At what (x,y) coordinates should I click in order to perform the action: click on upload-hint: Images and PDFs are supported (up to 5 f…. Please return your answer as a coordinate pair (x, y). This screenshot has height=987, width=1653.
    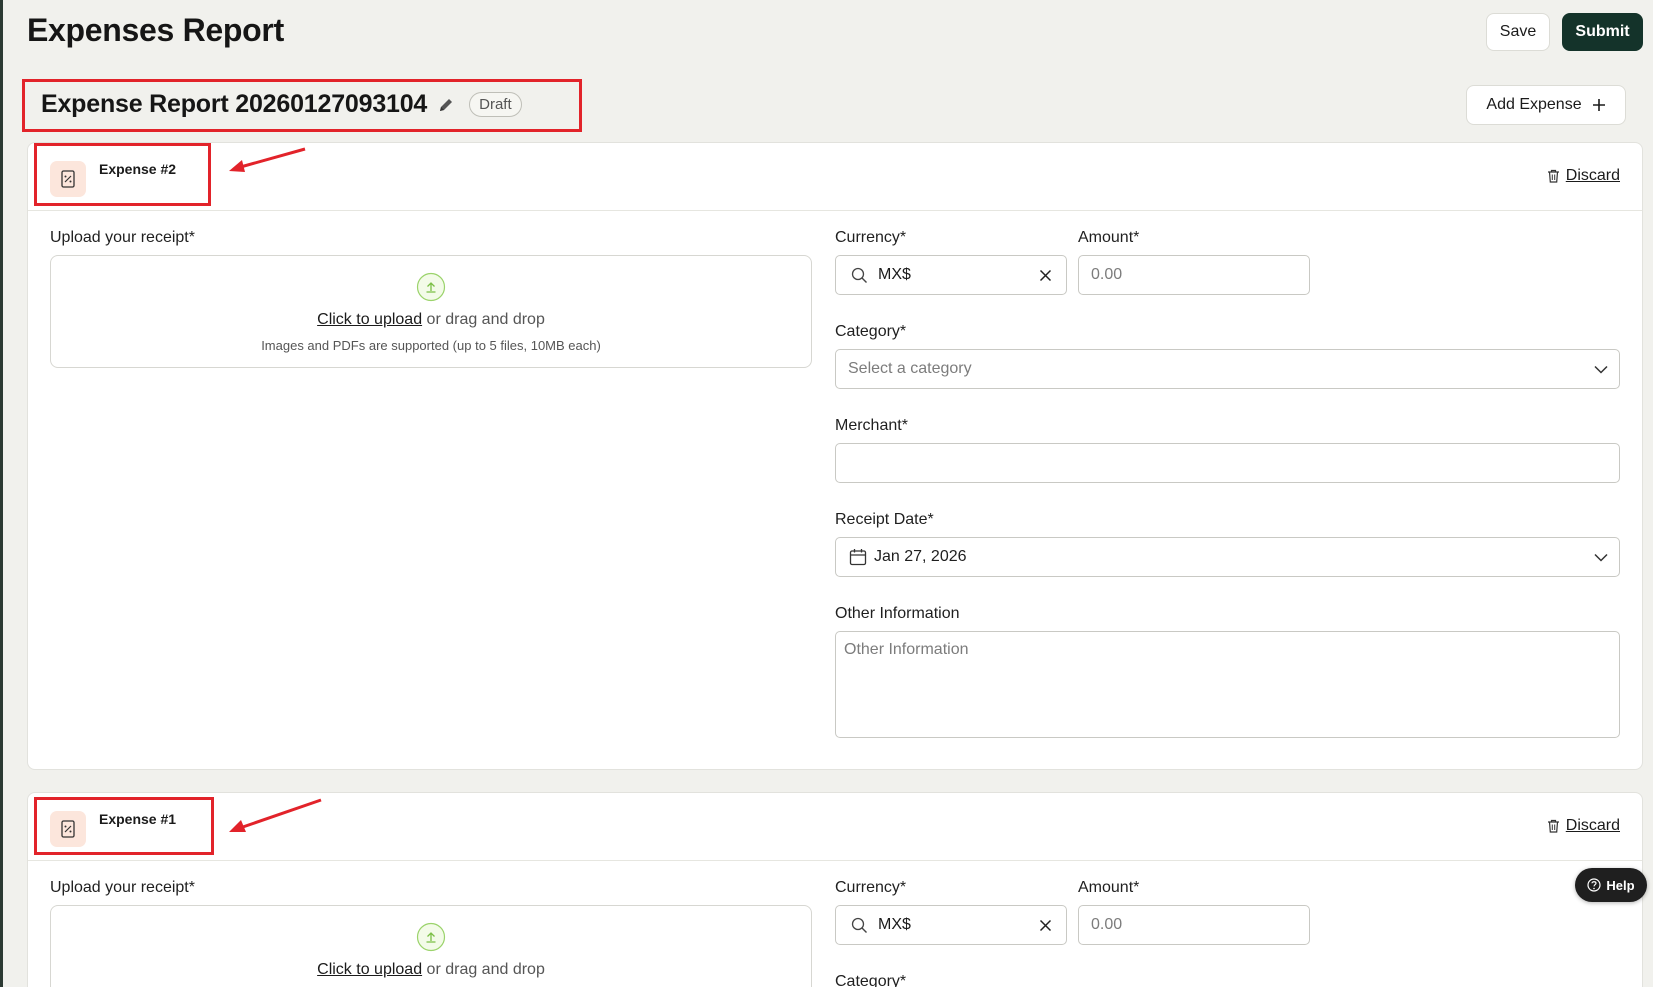
    Looking at the image, I should click on (431, 345).